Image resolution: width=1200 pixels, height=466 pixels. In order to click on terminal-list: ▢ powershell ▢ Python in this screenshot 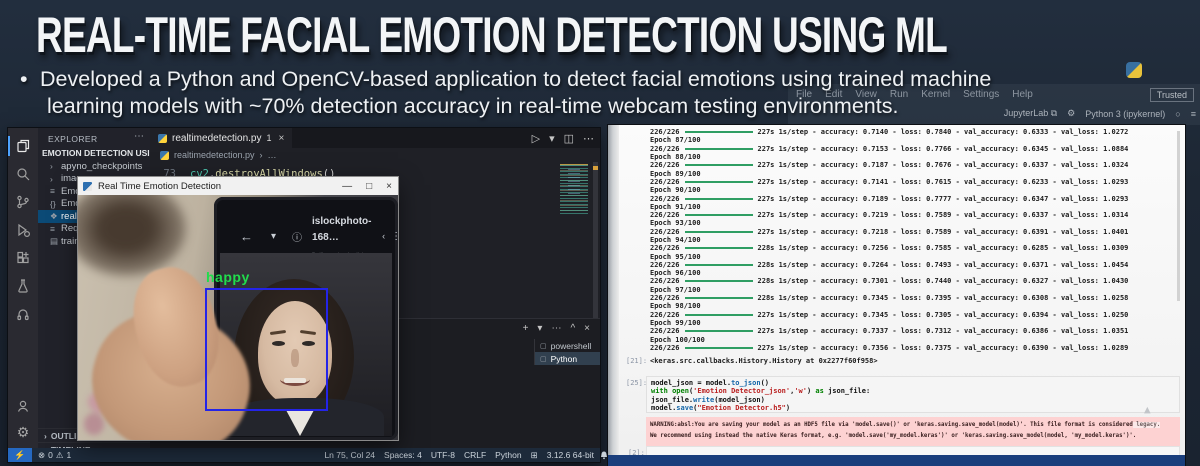, I will do `click(567, 352)`.